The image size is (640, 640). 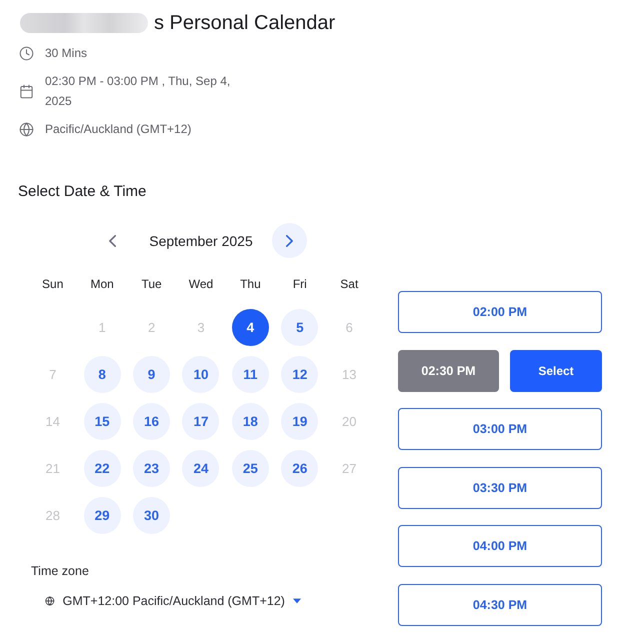 What do you see at coordinates (151, 374) in the screenshot?
I see `calendar-day: 9` at bounding box center [151, 374].